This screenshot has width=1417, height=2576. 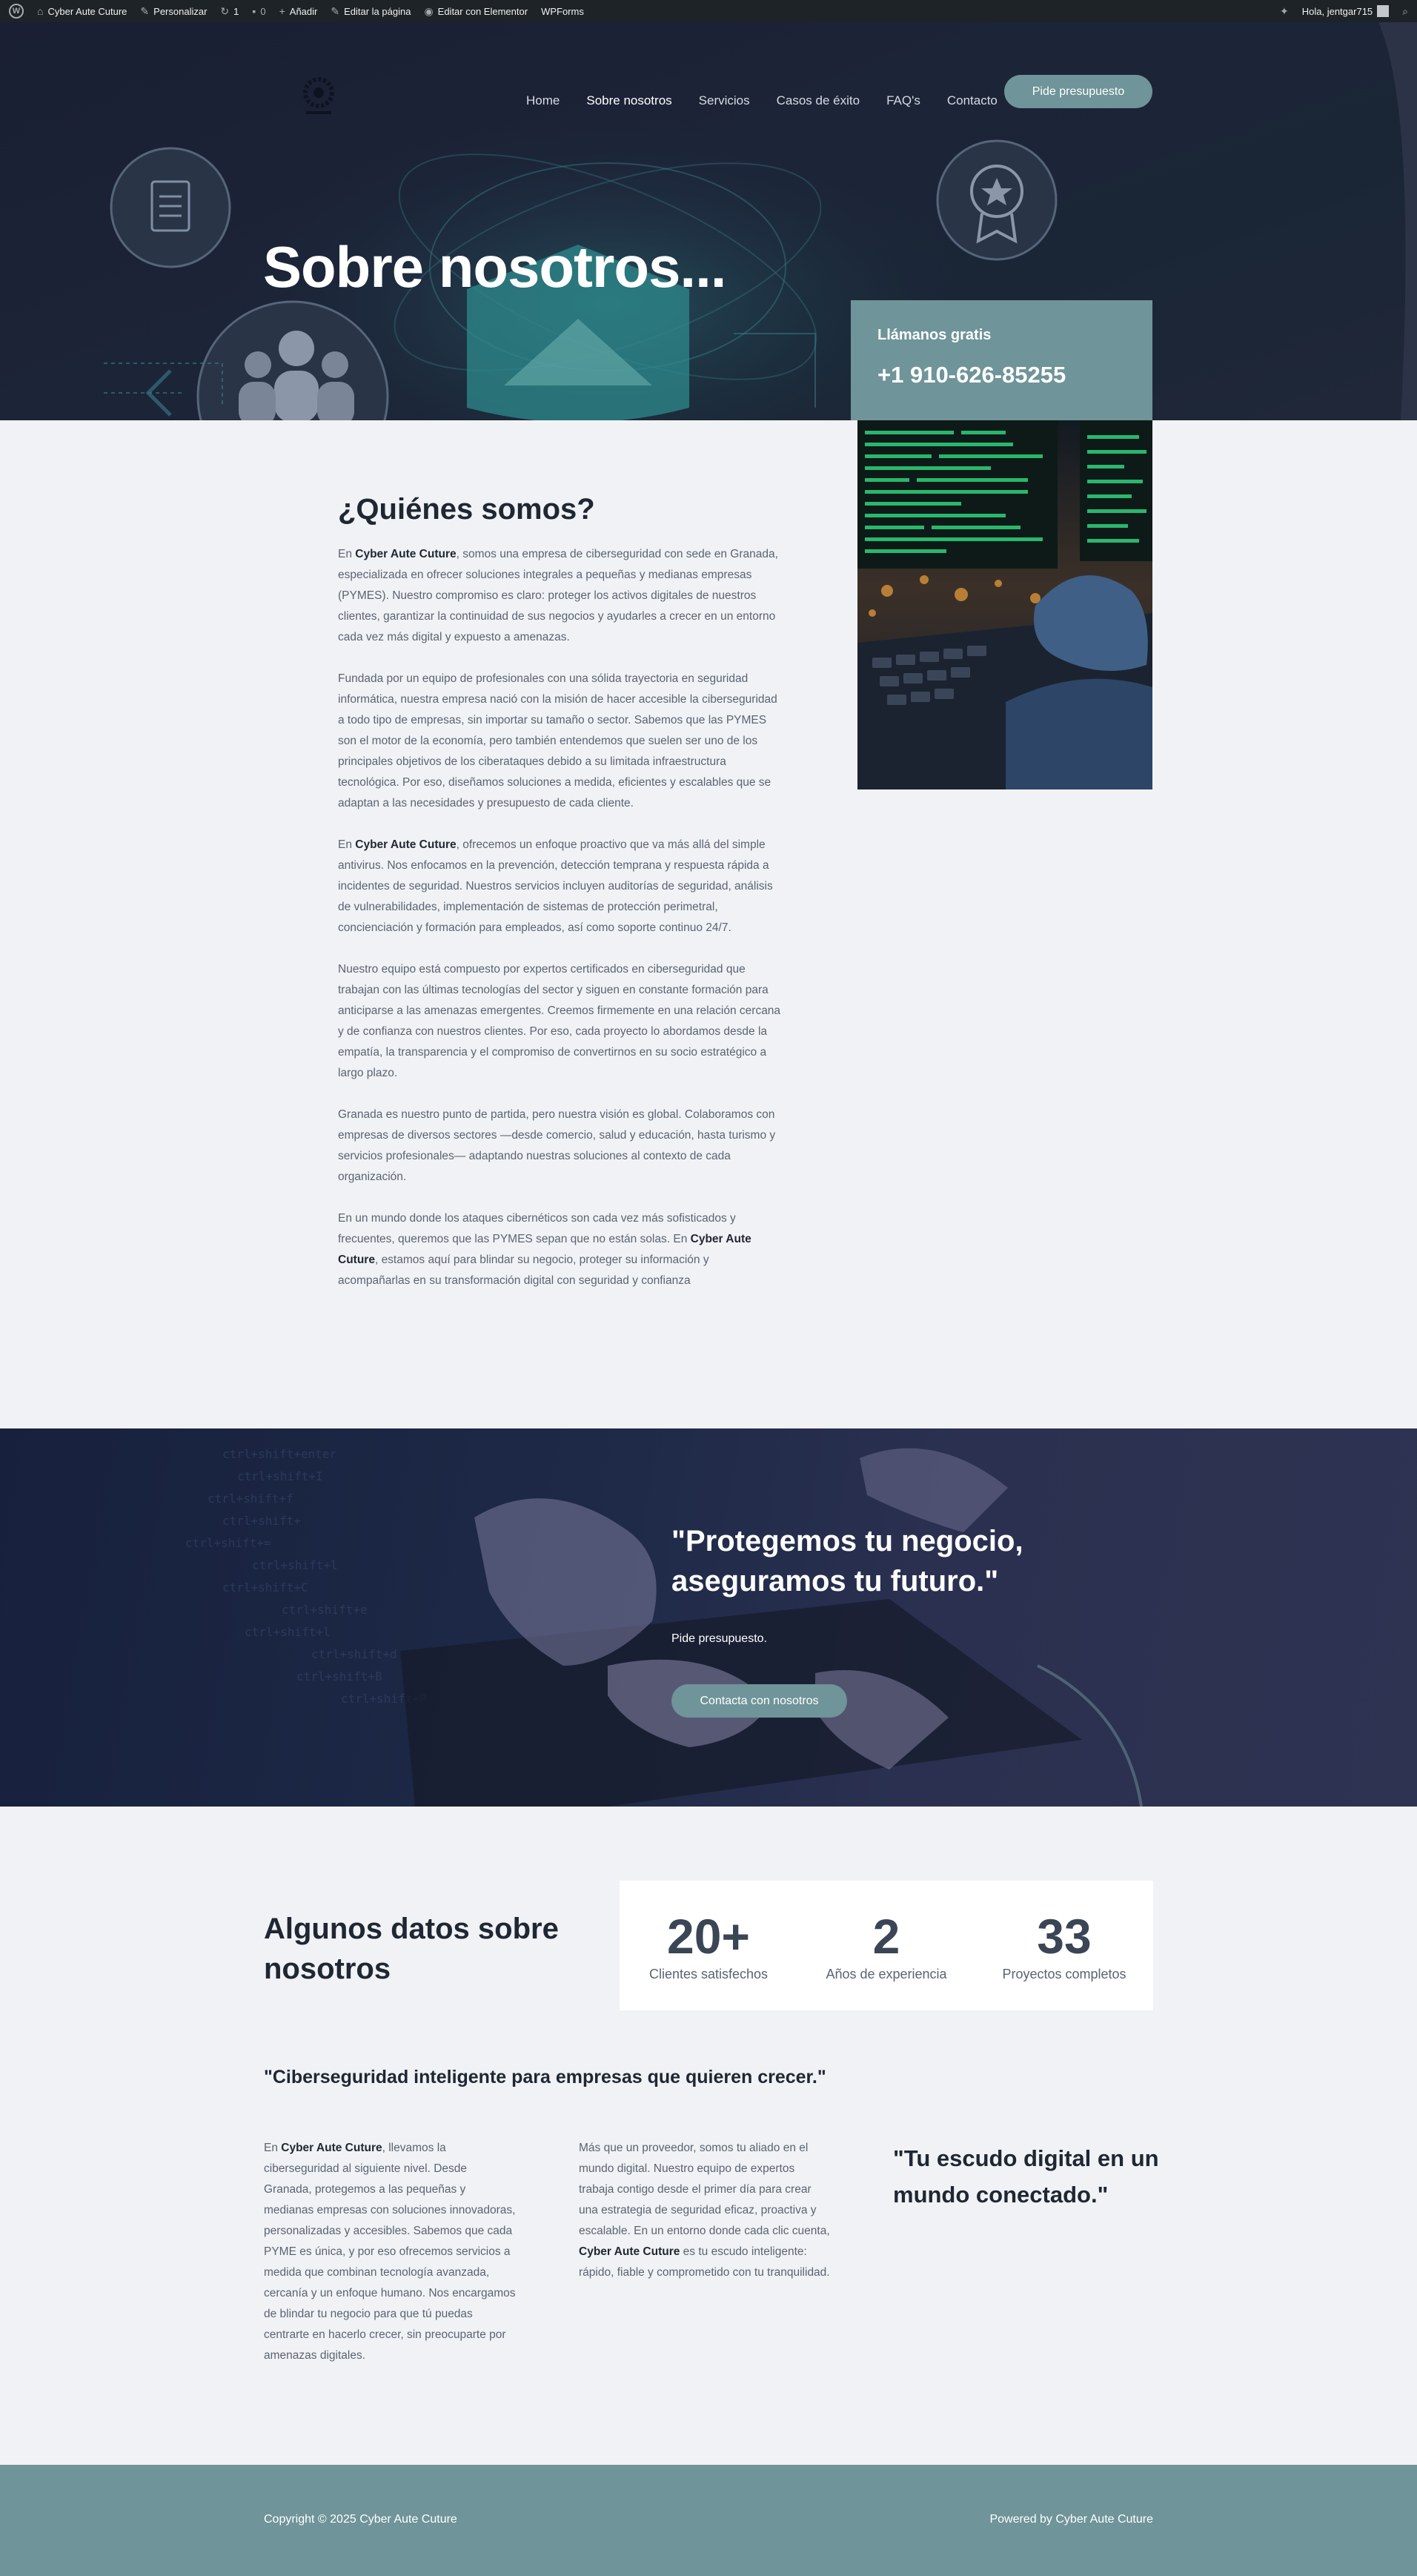 What do you see at coordinates (282, 11) in the screenshot?
I see `plus-icon: +` at bounding box center [282, 11].